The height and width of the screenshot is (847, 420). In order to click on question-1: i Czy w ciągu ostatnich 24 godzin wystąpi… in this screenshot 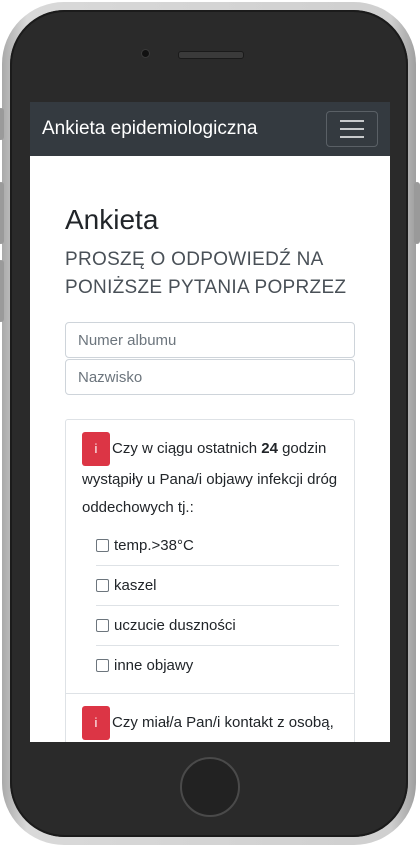, I will do `click(210, 471)`.